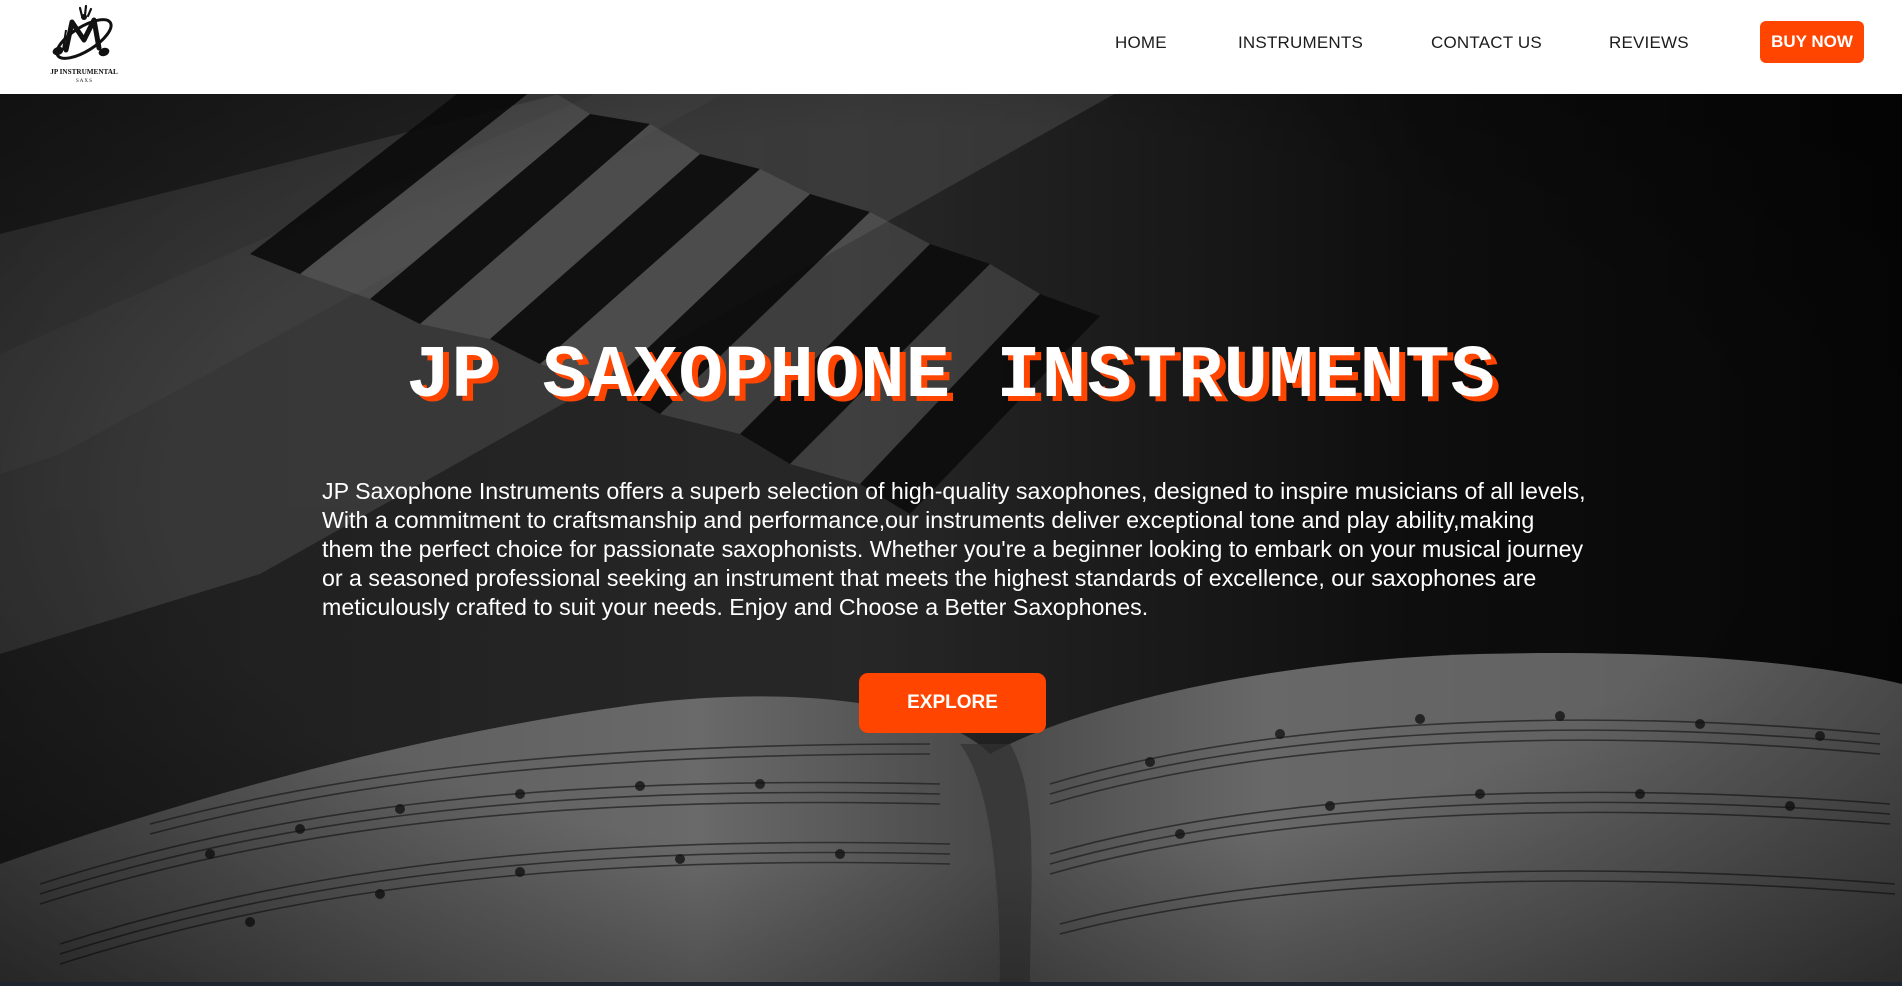 Image resolution: width=1902 pixels, height=986 pixels. What do you see at coordinates (1649, 43) in the screenshot?
I see `nav-reviews-link: REVIEWS` at bounding box center [1649, 43].